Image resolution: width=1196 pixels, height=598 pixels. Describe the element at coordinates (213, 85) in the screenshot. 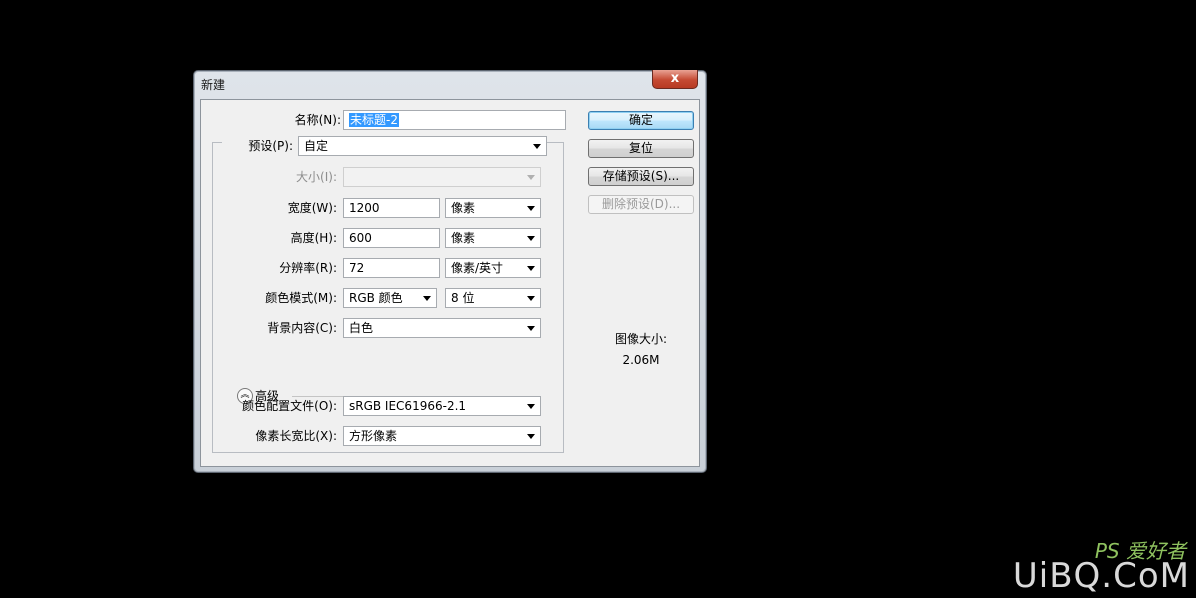

I see `dialog-title: 新建` at that location.